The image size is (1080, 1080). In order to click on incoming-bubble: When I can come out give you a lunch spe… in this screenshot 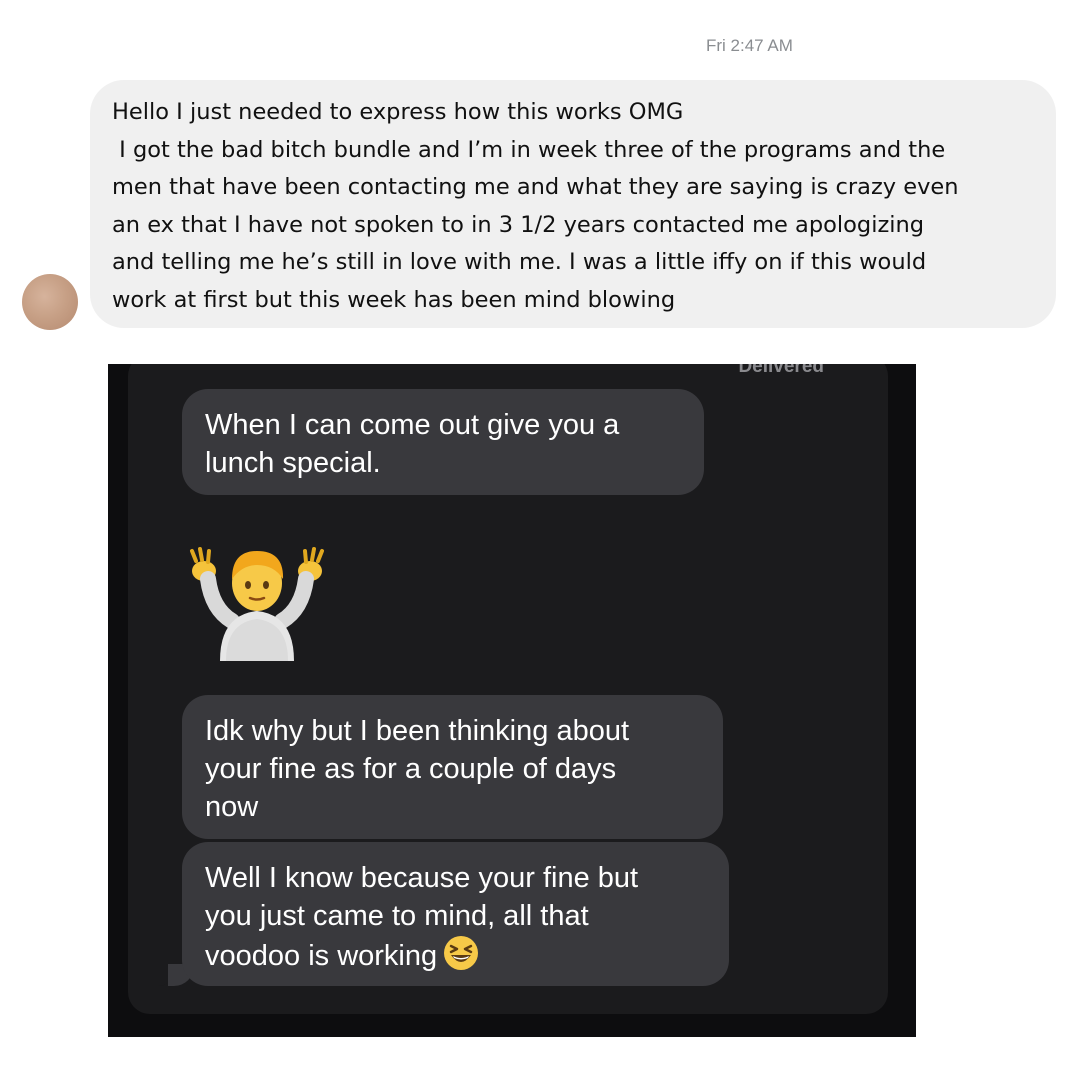, I will do `click(443, 442)`.